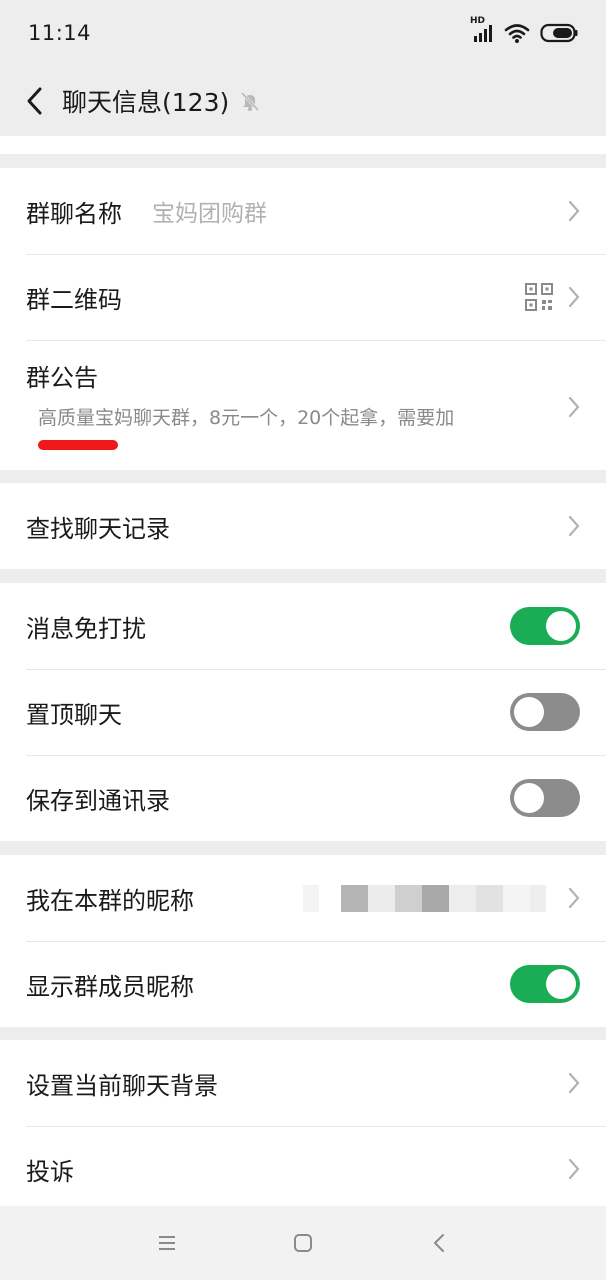 This screenshot has height=1280, width=606. I want to click on show-nickname-label: 显示群成员昵称, so click(110, 986).